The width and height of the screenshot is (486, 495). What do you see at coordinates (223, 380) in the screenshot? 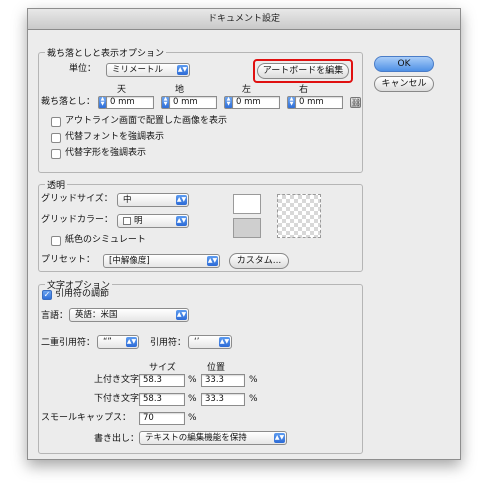
I see `superscript-position-field: 33.3` at bounding box center [223, 380].